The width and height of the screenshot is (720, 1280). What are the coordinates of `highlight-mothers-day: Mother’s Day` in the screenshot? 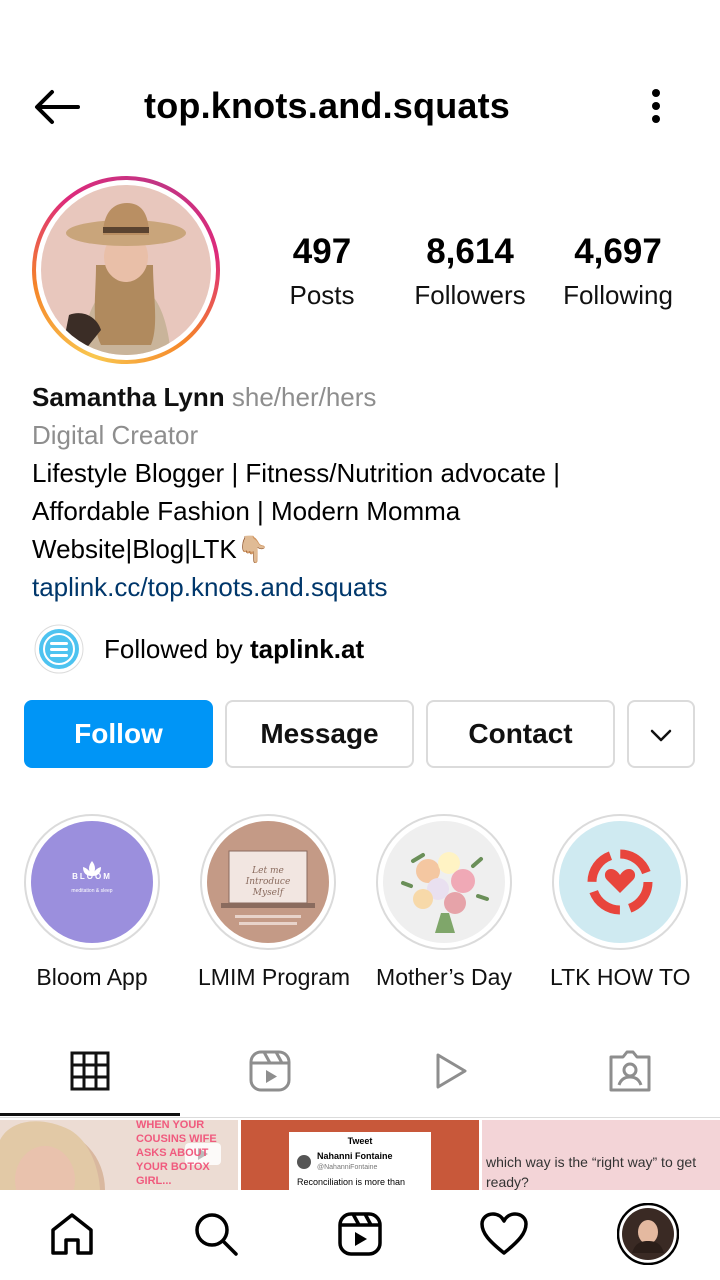 It's located at (444, 903).